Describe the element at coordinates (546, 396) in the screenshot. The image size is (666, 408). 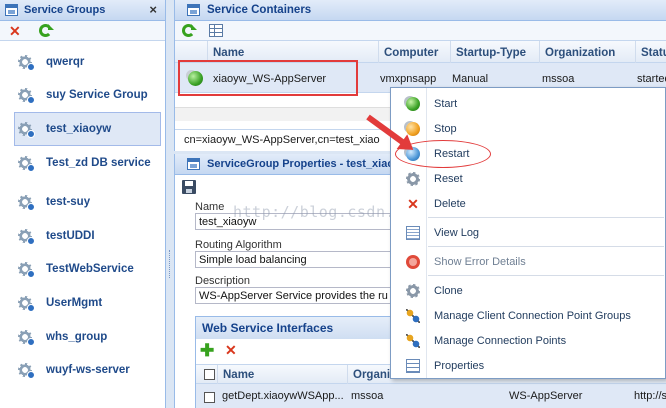
I see `wsi-container: WS-AppServer` at that location.